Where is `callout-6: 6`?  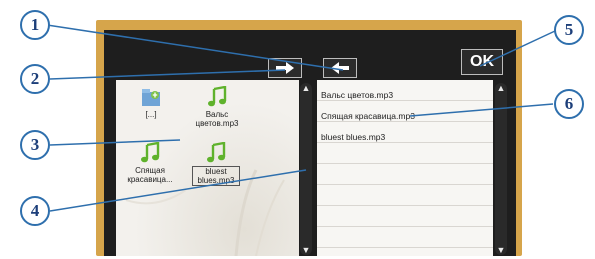 callout-6: 6 is located at coordinates (569, 104).